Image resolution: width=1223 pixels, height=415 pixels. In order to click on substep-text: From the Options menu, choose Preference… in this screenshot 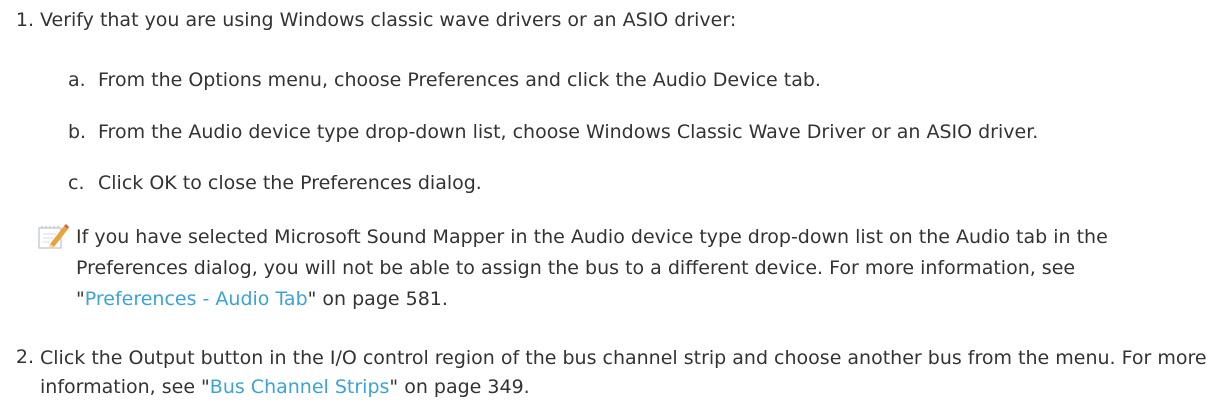, I will do `click(459, 80)`.